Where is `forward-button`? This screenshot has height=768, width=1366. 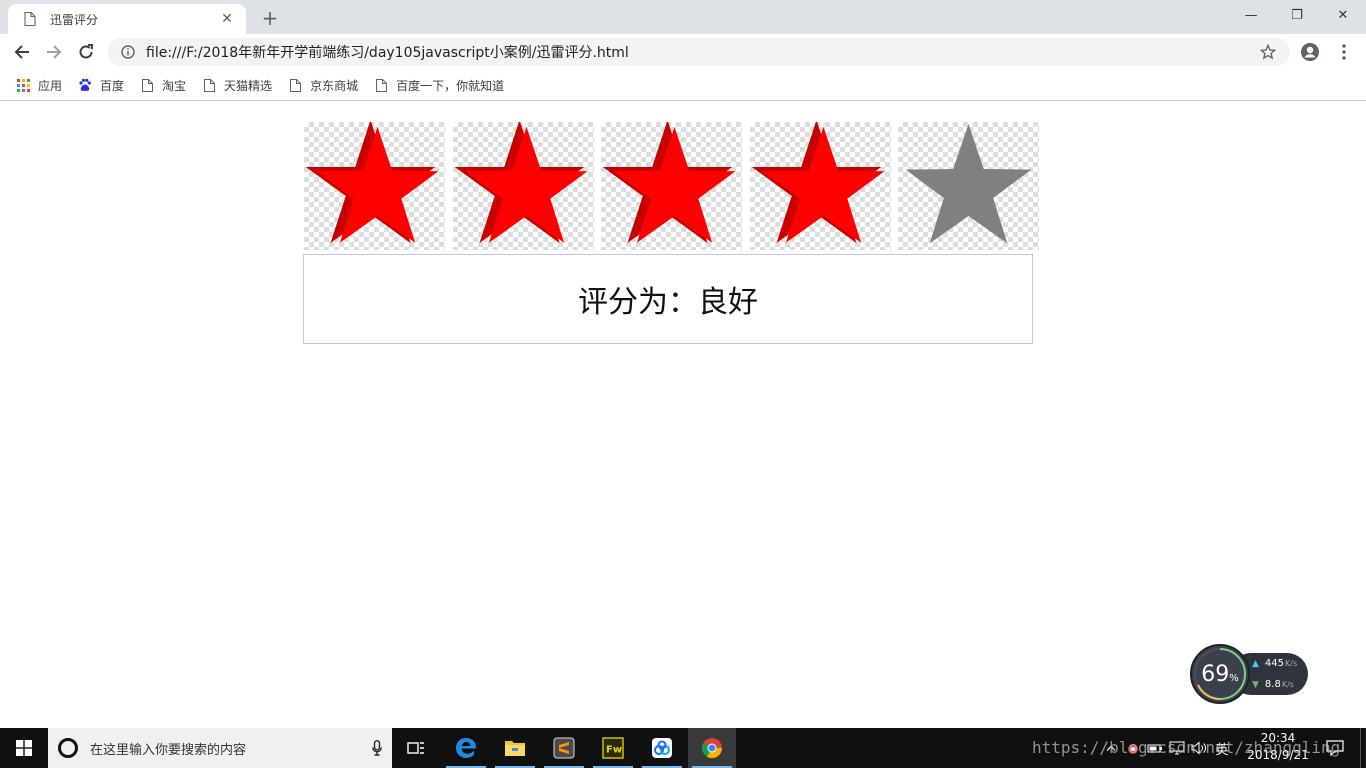 forward-button is located at coordinates (54, 52).